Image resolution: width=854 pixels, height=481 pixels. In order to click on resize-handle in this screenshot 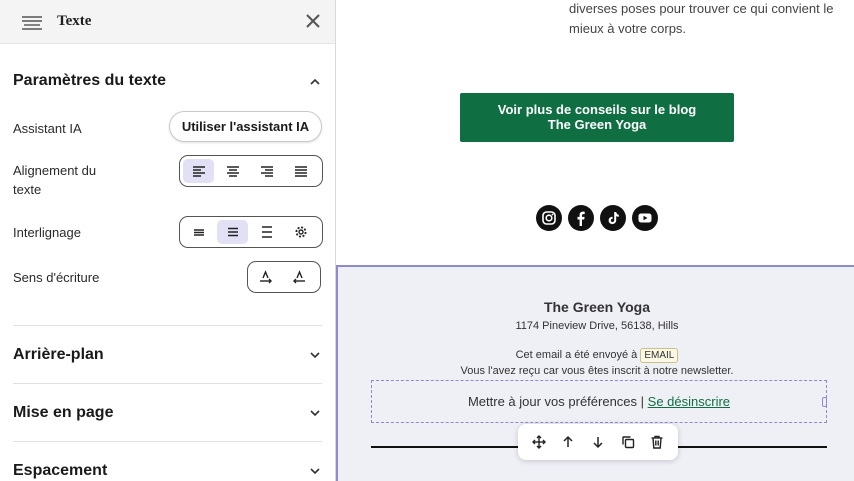, I will do `click(824, 402)`.